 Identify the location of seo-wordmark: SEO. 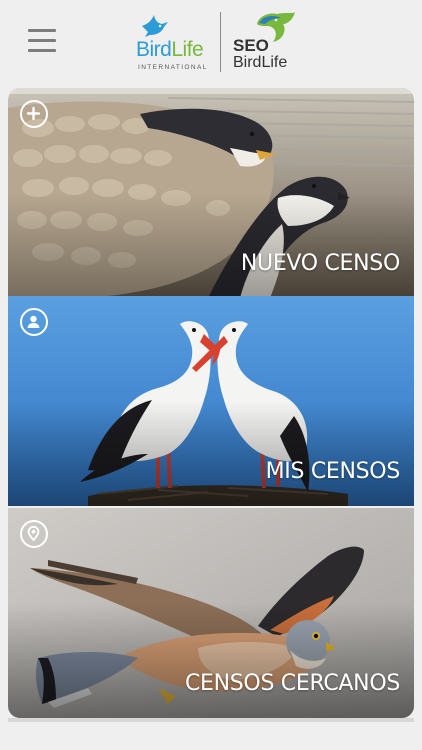
(251, 45).